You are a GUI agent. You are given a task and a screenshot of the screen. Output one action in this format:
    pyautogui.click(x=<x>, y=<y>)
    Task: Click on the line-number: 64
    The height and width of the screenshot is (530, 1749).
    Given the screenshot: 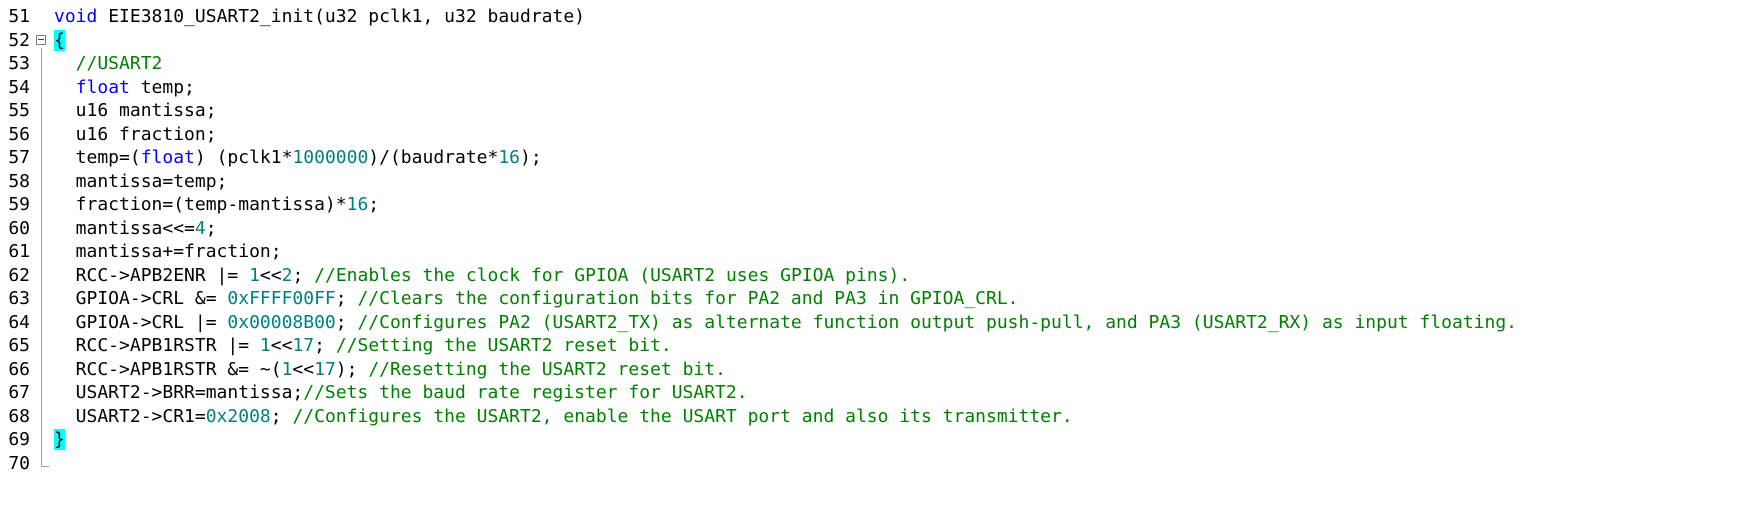 What is the action you would take?
    pyautogui.click(x=19, y=322)
    